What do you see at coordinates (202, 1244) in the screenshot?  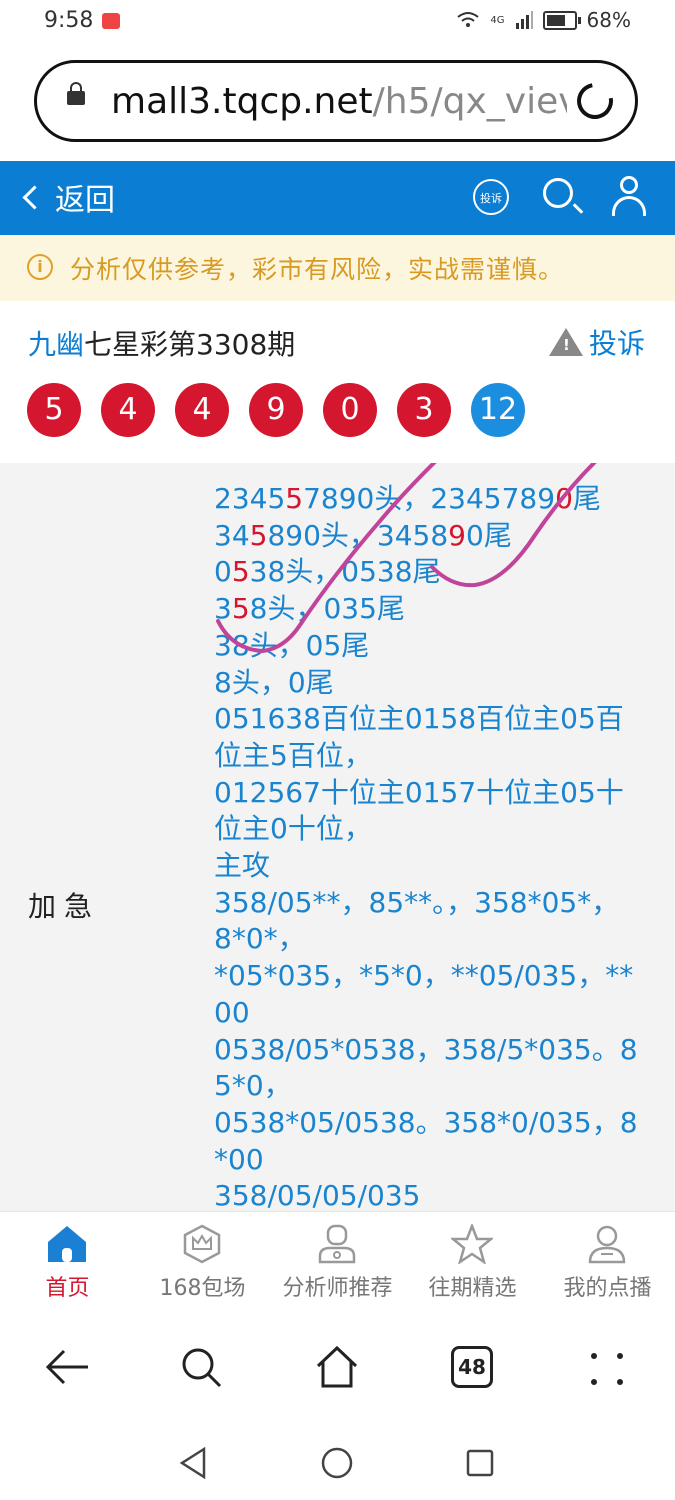 I see `crown-badge-icon` at bounding box center [202, 1244].